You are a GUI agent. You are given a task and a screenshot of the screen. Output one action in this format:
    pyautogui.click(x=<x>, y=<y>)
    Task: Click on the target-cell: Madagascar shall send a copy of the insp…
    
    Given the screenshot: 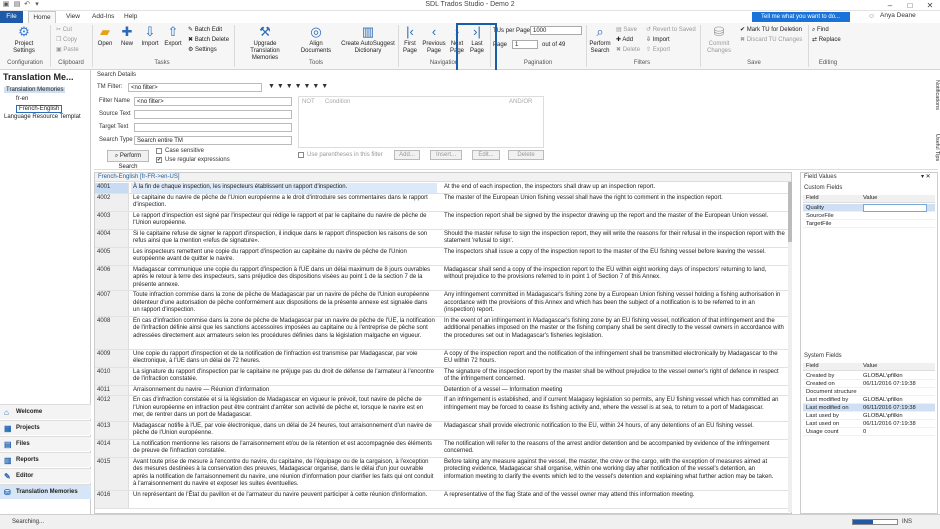 What is the action you would take?
    pyautogui.click(x=614, y=274)
    